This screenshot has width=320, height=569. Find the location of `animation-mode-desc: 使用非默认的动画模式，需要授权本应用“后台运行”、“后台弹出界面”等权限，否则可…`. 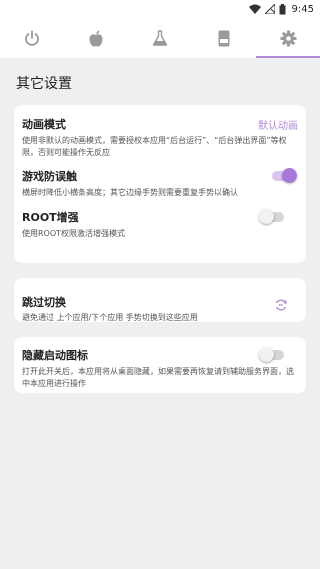

animation-mode-desc: 使用非默认的动画模式，需要授权本应用“后台运行”、“后台弹出界面”等权限，否则可… is located at coordinates (154, 146).